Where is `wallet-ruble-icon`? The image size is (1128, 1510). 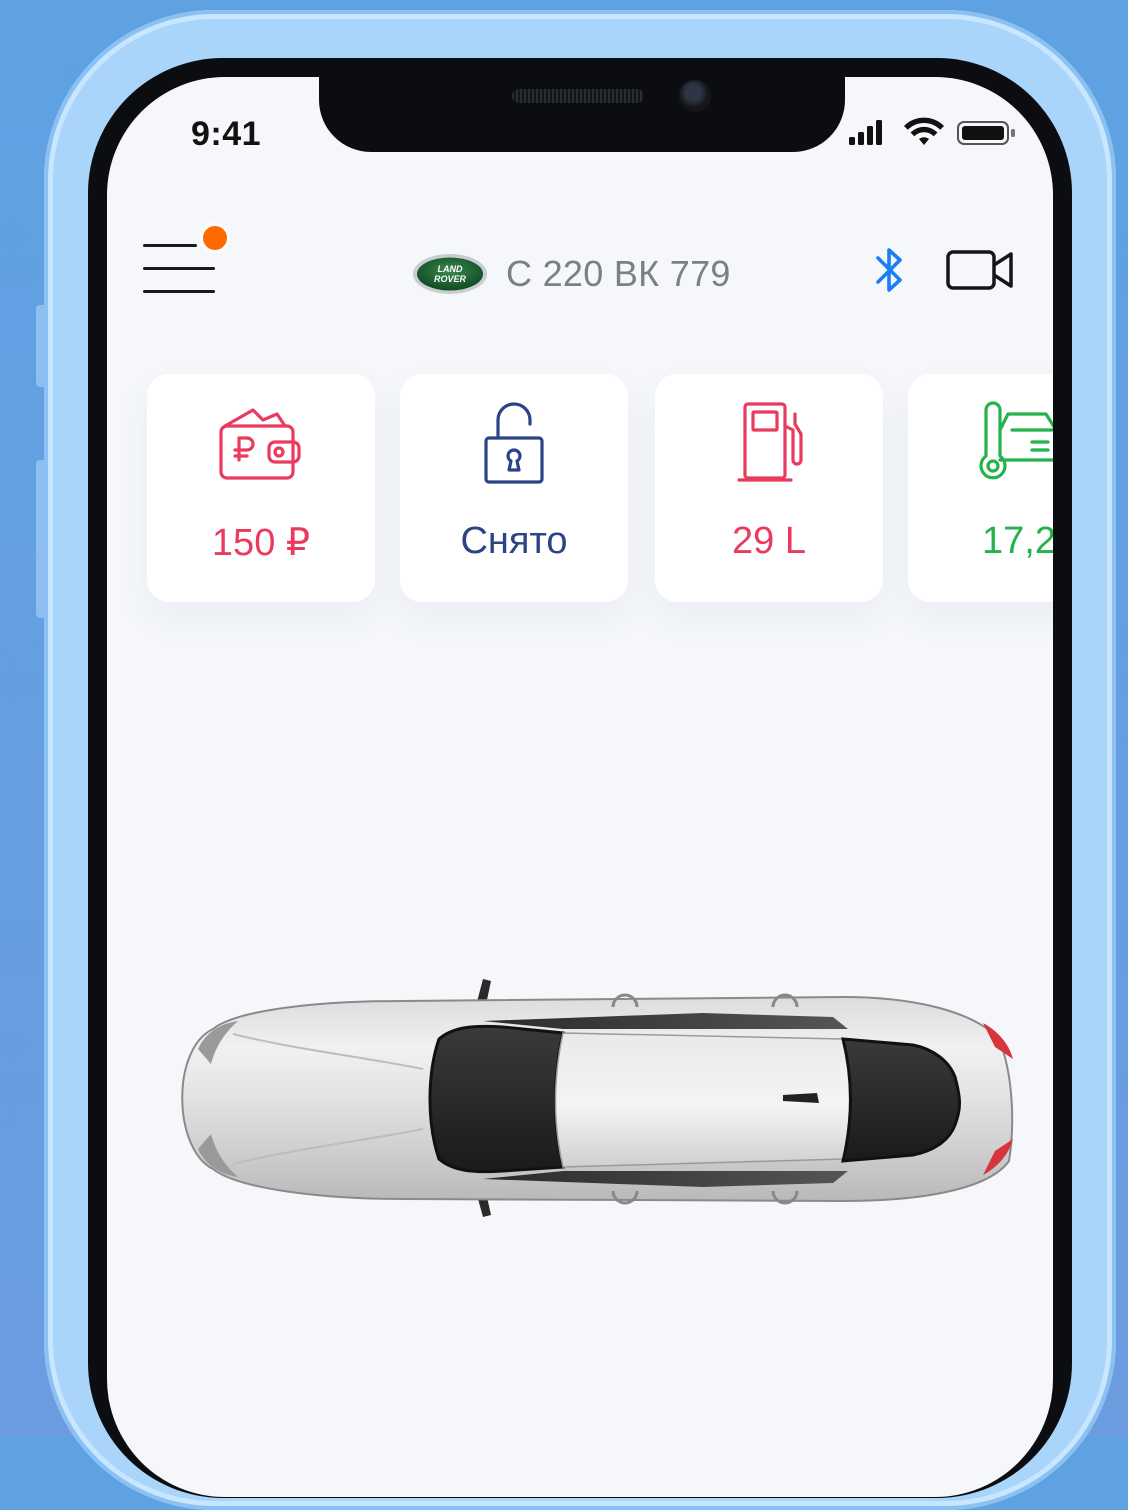 wallet-ruble-icon is located at coordinates (260, 444).